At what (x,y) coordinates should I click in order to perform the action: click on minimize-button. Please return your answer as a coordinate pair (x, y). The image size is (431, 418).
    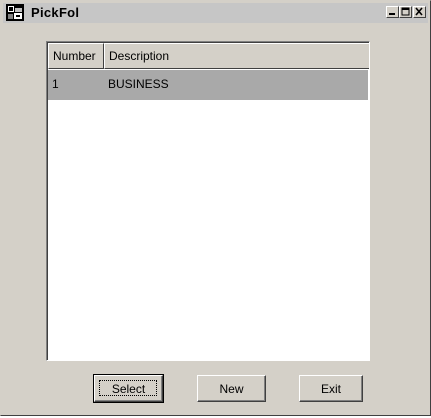
    Looking at the image, I should click on (392, 12).